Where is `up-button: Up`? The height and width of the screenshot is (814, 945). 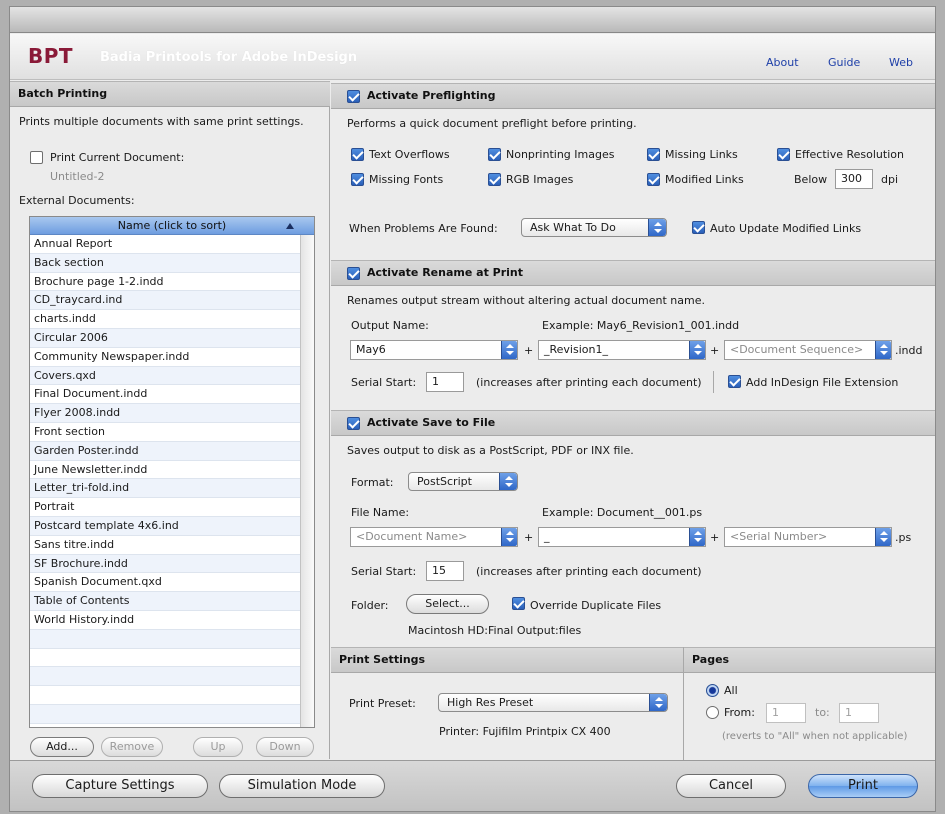 up-button: Up is located at coordinates (218, 747).